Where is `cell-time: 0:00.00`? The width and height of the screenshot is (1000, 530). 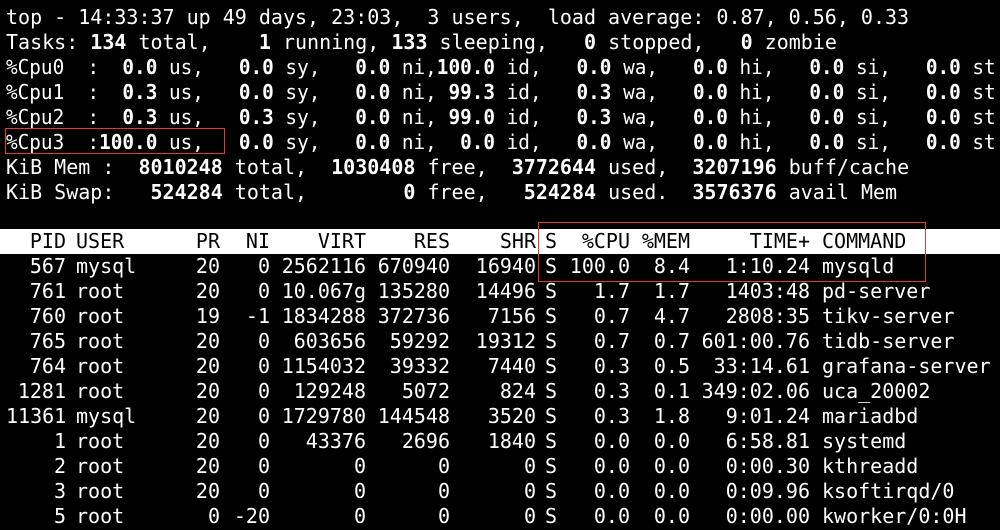
cell-time: 0:00.00 is located at coordinates (767, 516).